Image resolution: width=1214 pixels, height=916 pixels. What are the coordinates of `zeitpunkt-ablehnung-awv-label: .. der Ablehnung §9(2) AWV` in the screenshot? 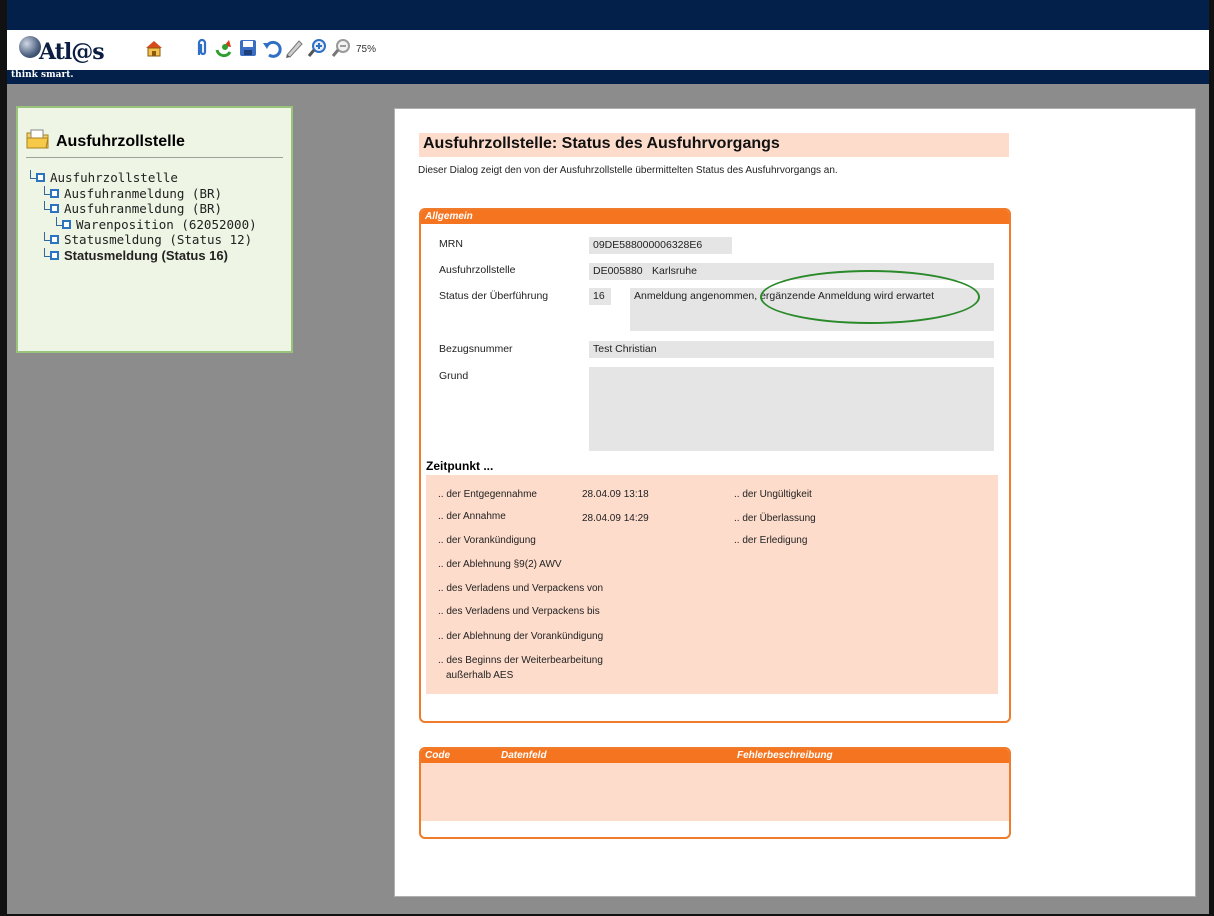 It's located at (500, 564).